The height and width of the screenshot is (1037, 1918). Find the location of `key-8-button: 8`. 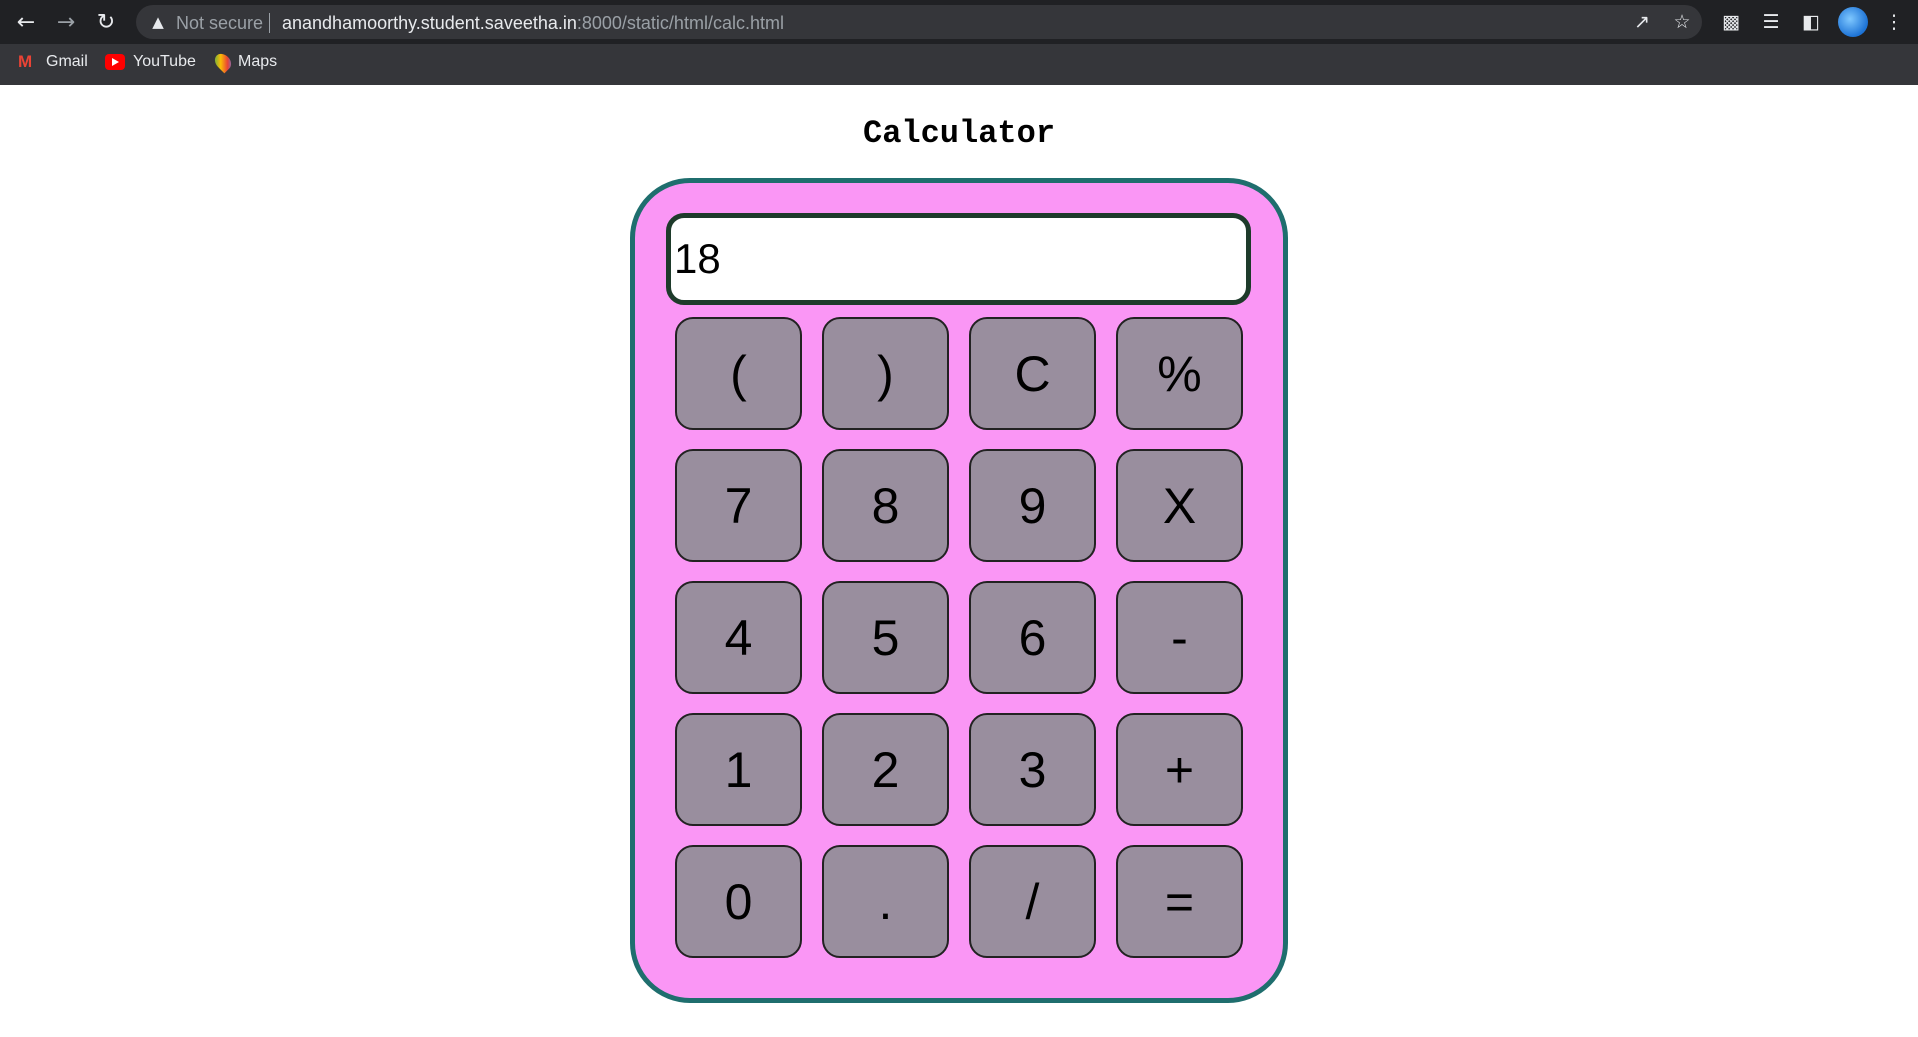

key-8-button: 8 is located at coordinates (885, 505).